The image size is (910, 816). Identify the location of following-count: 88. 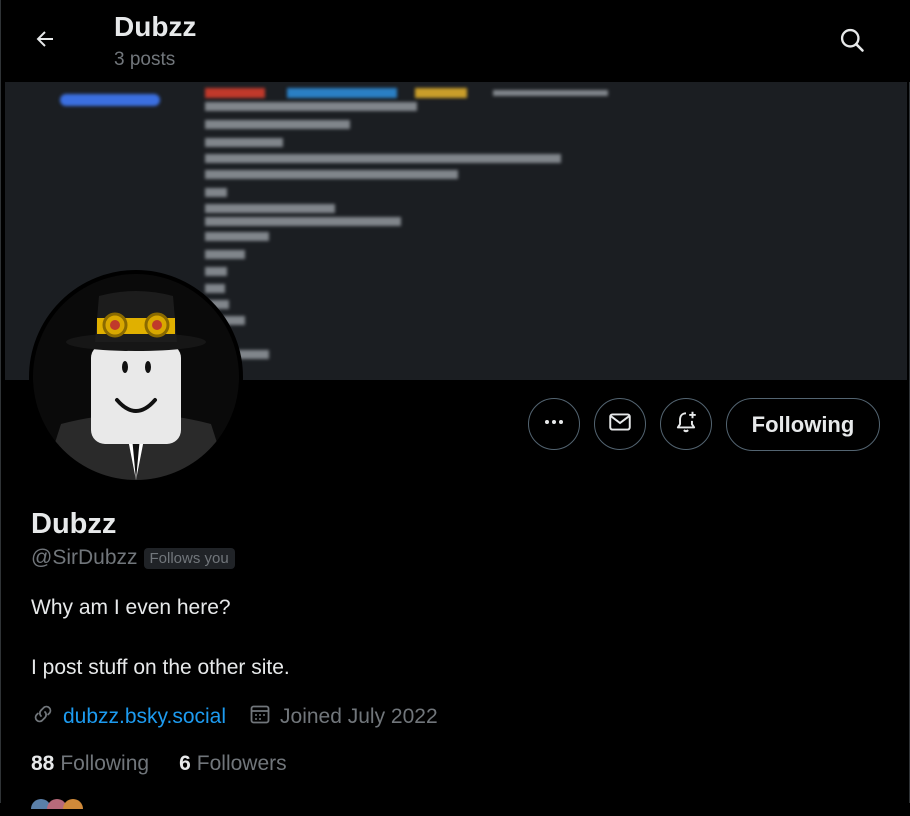
(43, 763).